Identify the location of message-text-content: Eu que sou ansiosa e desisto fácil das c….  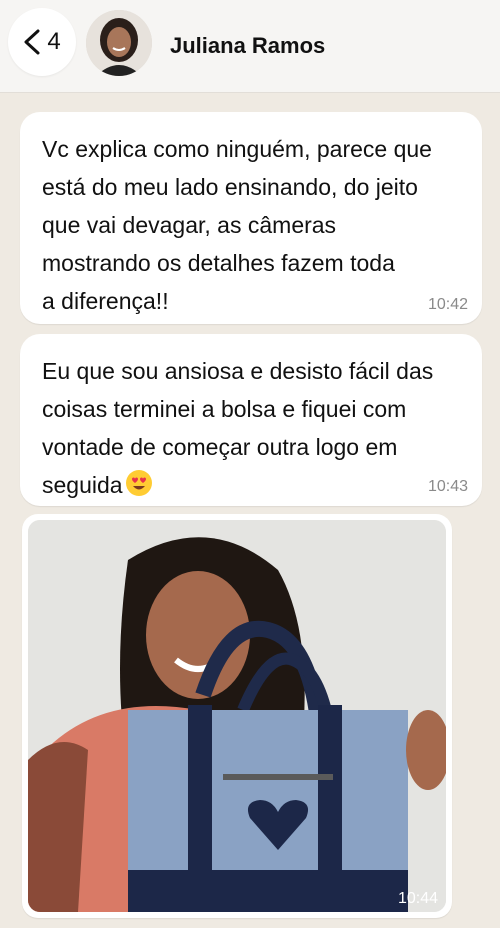
(238, 428).